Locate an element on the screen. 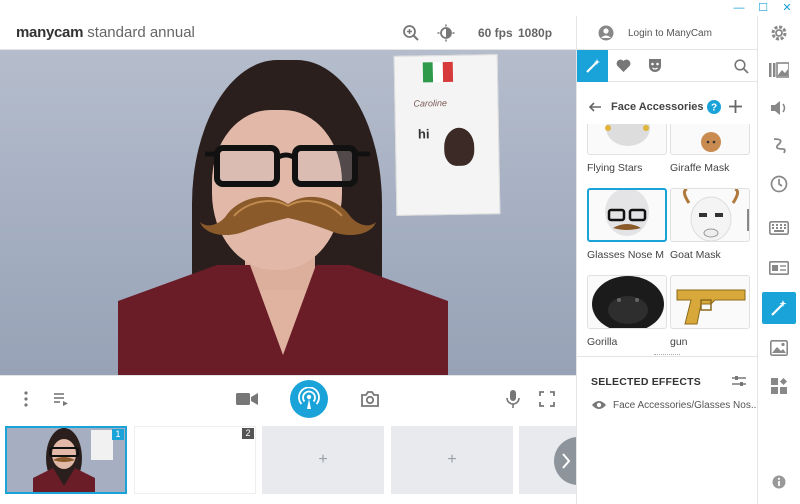 Image resolution: width=800 pixels, height=504 pixels. top-header: manycam standard annual 60 fps 1080p is located at coordinates (288, 33).